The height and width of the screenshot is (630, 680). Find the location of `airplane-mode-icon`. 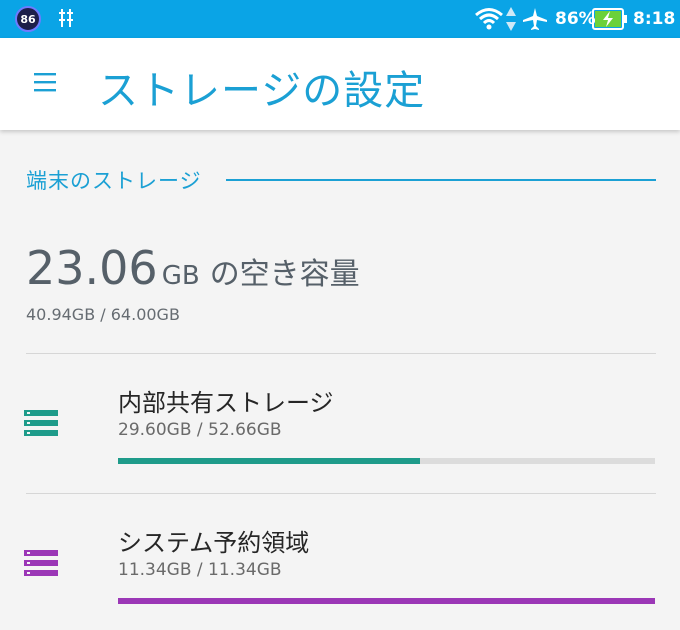

airplane-mode-icon is located at coordinates (535, 19).